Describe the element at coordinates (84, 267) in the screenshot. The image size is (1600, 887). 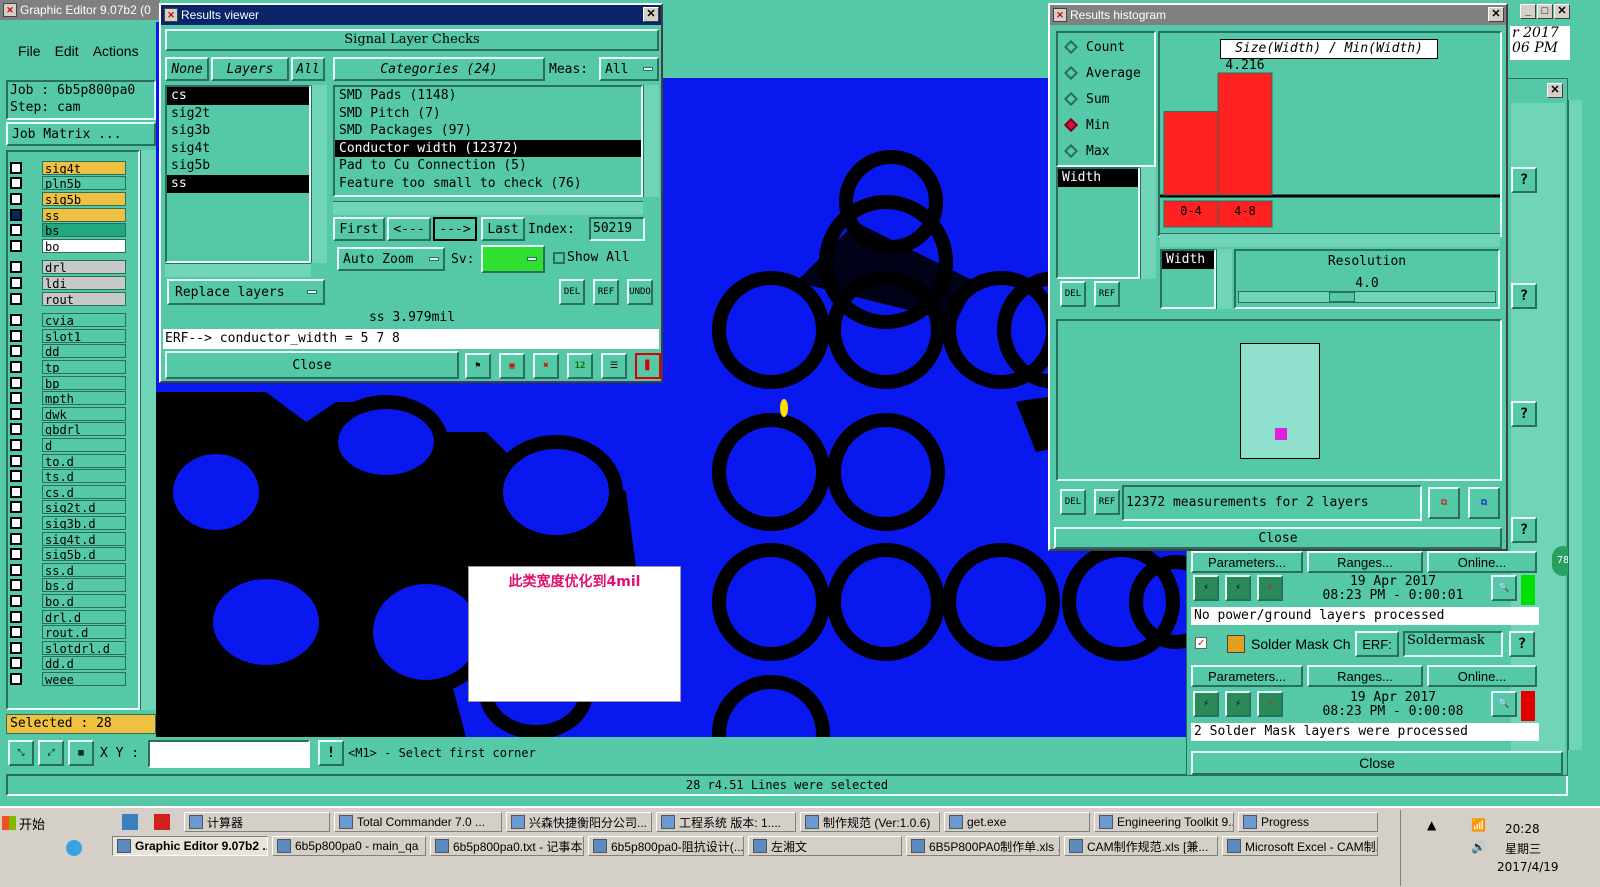
I see `layer-name: drl` at that location.